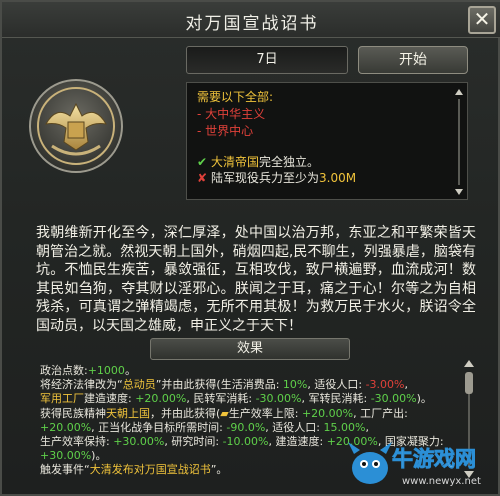 The height and width of the screenshot is (496, 500). I want to click on army-size-value: 3.00M, so click(338, 178).